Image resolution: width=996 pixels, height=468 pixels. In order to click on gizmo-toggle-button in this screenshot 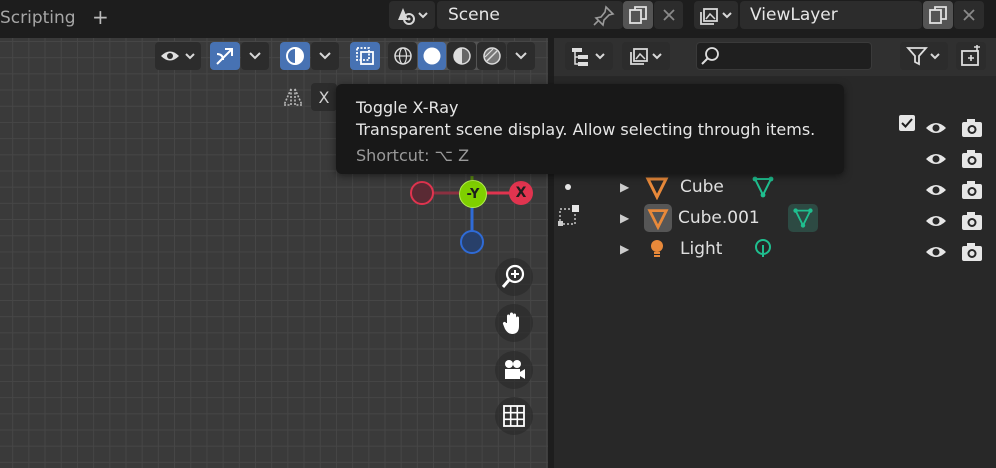, I will do `click(225, 56)`.